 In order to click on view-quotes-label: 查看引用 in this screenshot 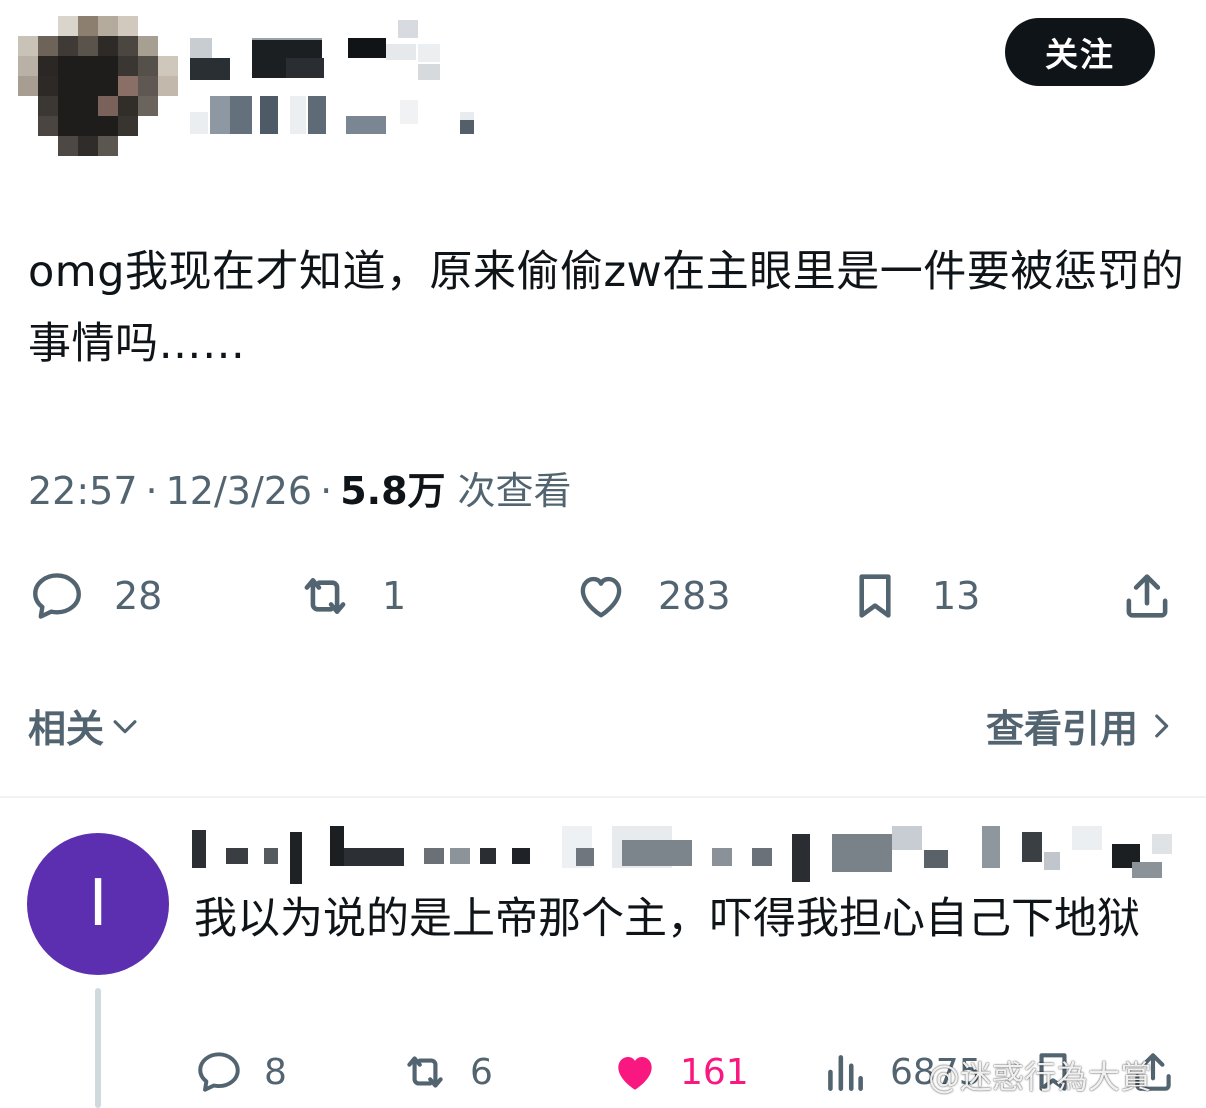, I will do `click(1061, 729)`.